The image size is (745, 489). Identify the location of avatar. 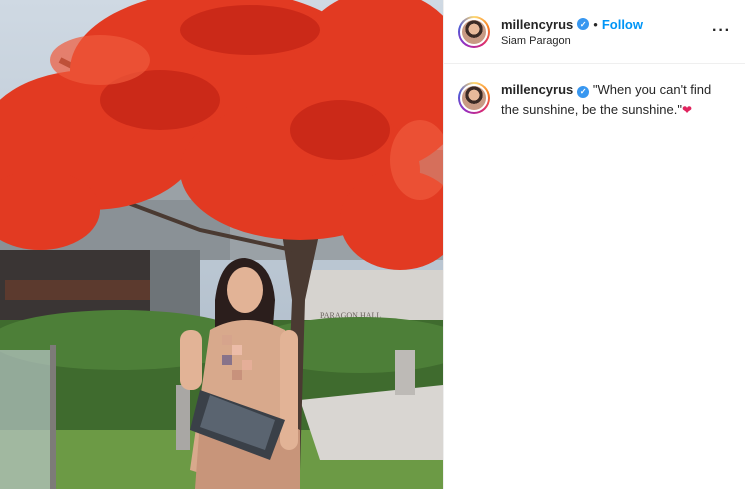
(474, 31).